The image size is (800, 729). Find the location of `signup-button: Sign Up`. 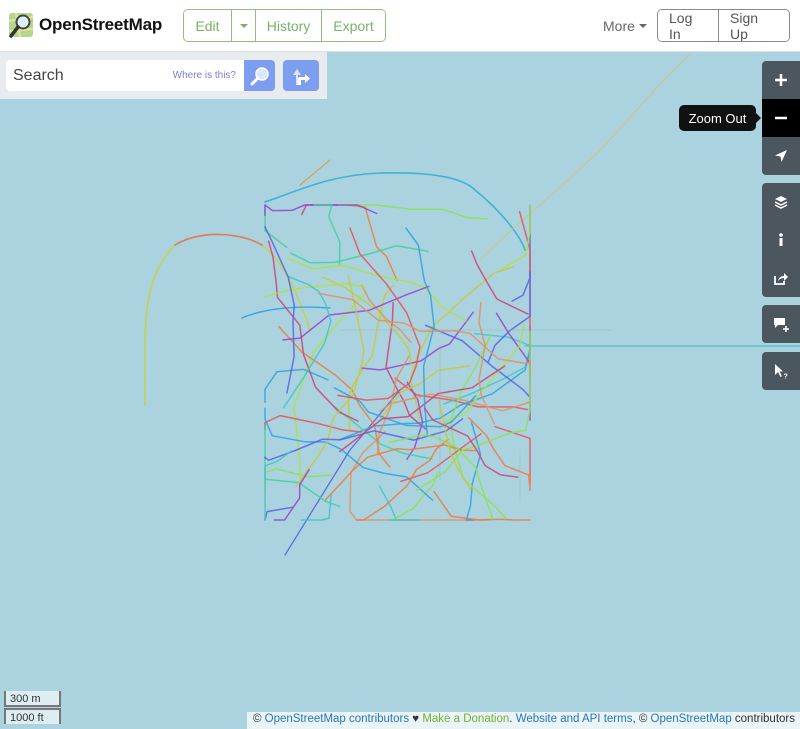

signup-button: Sign Up is located at coordinates (754, 25).